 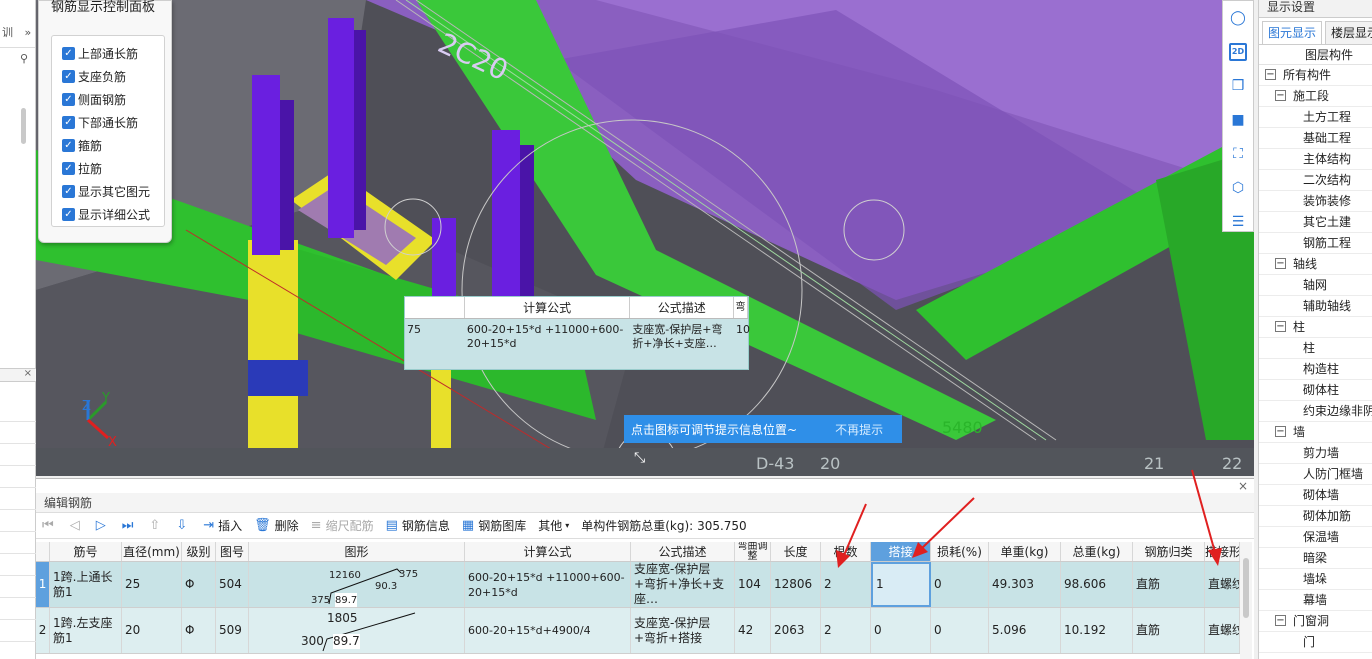 I want to click on layer-tree-item: 剪力墙, so click(x=1315, y=453).